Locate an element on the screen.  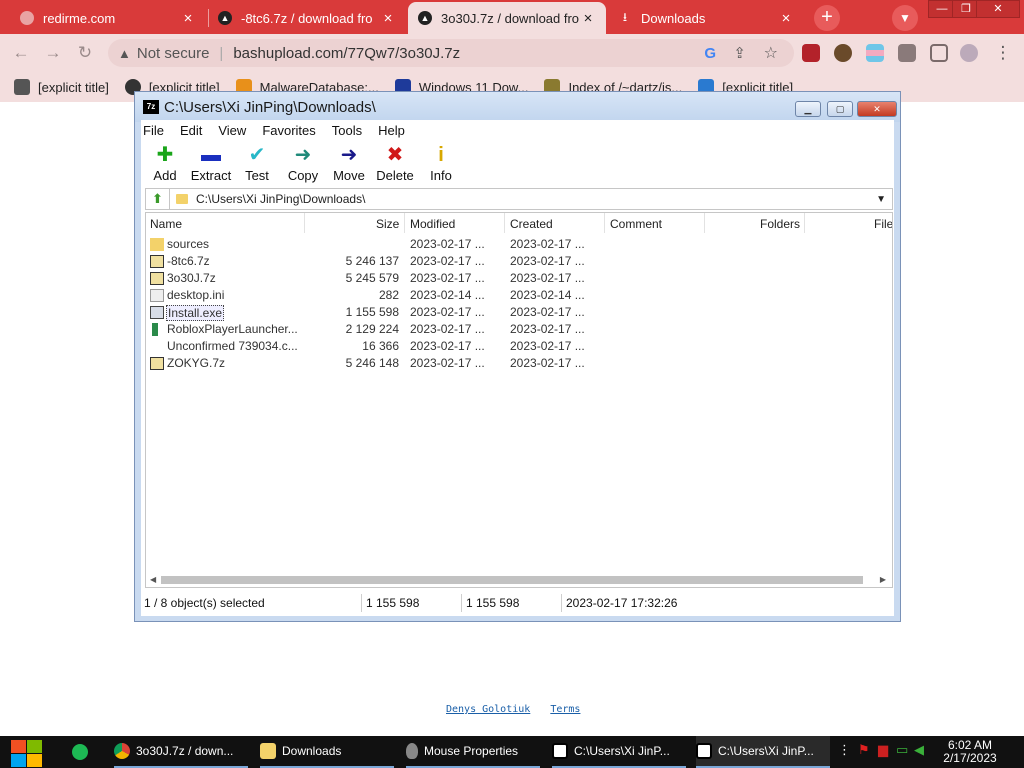
menu-favorites: Favorites is located at coordinates (288, 130).